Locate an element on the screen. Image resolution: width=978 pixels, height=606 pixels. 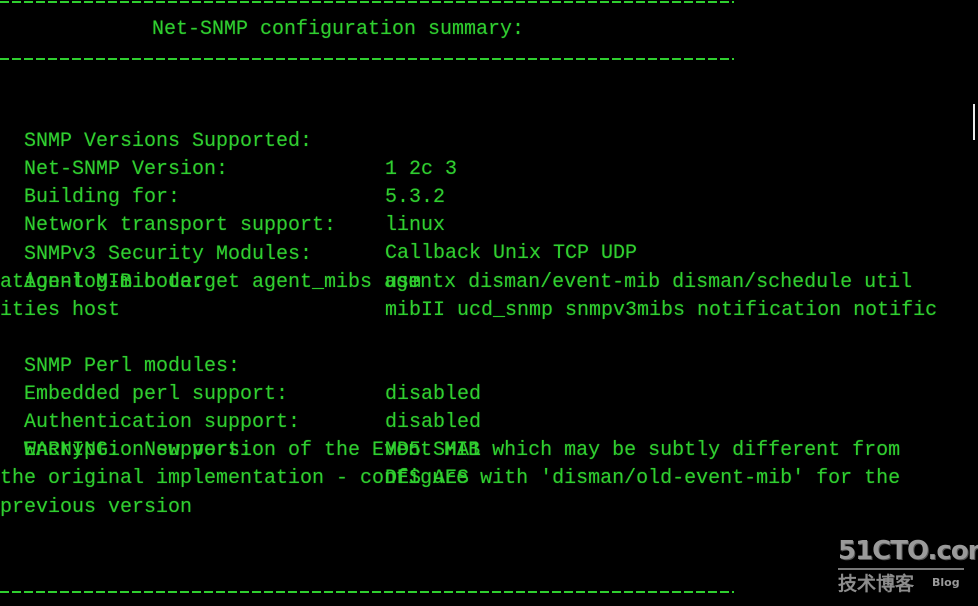
config-row: Building for: linux is located at coordinates (489, 196).